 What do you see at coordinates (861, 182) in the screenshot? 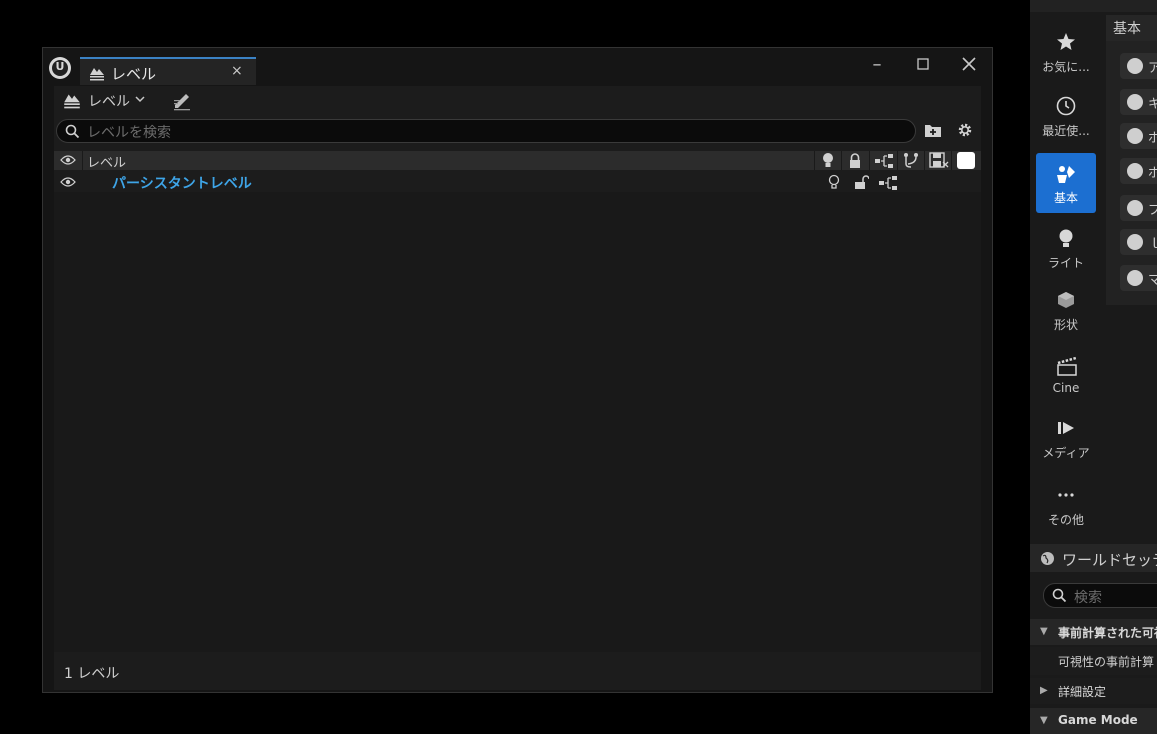
I see `unlock-icon` at bounding box center [861, 182].